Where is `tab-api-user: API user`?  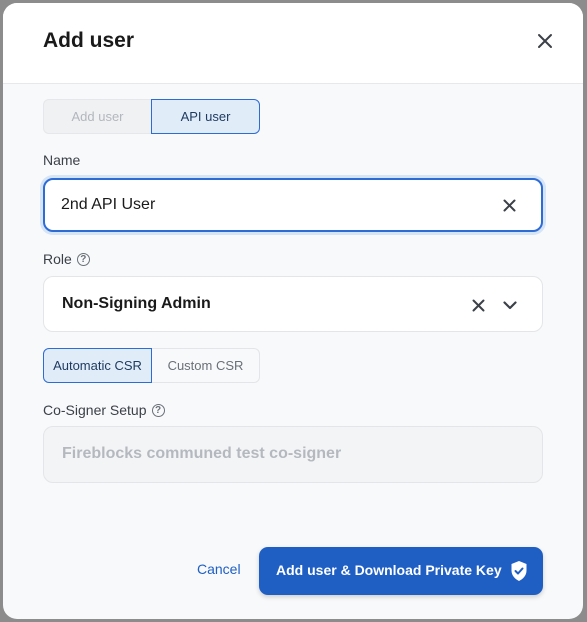 tab-api-user: API user is located at coordinates (205, 116).